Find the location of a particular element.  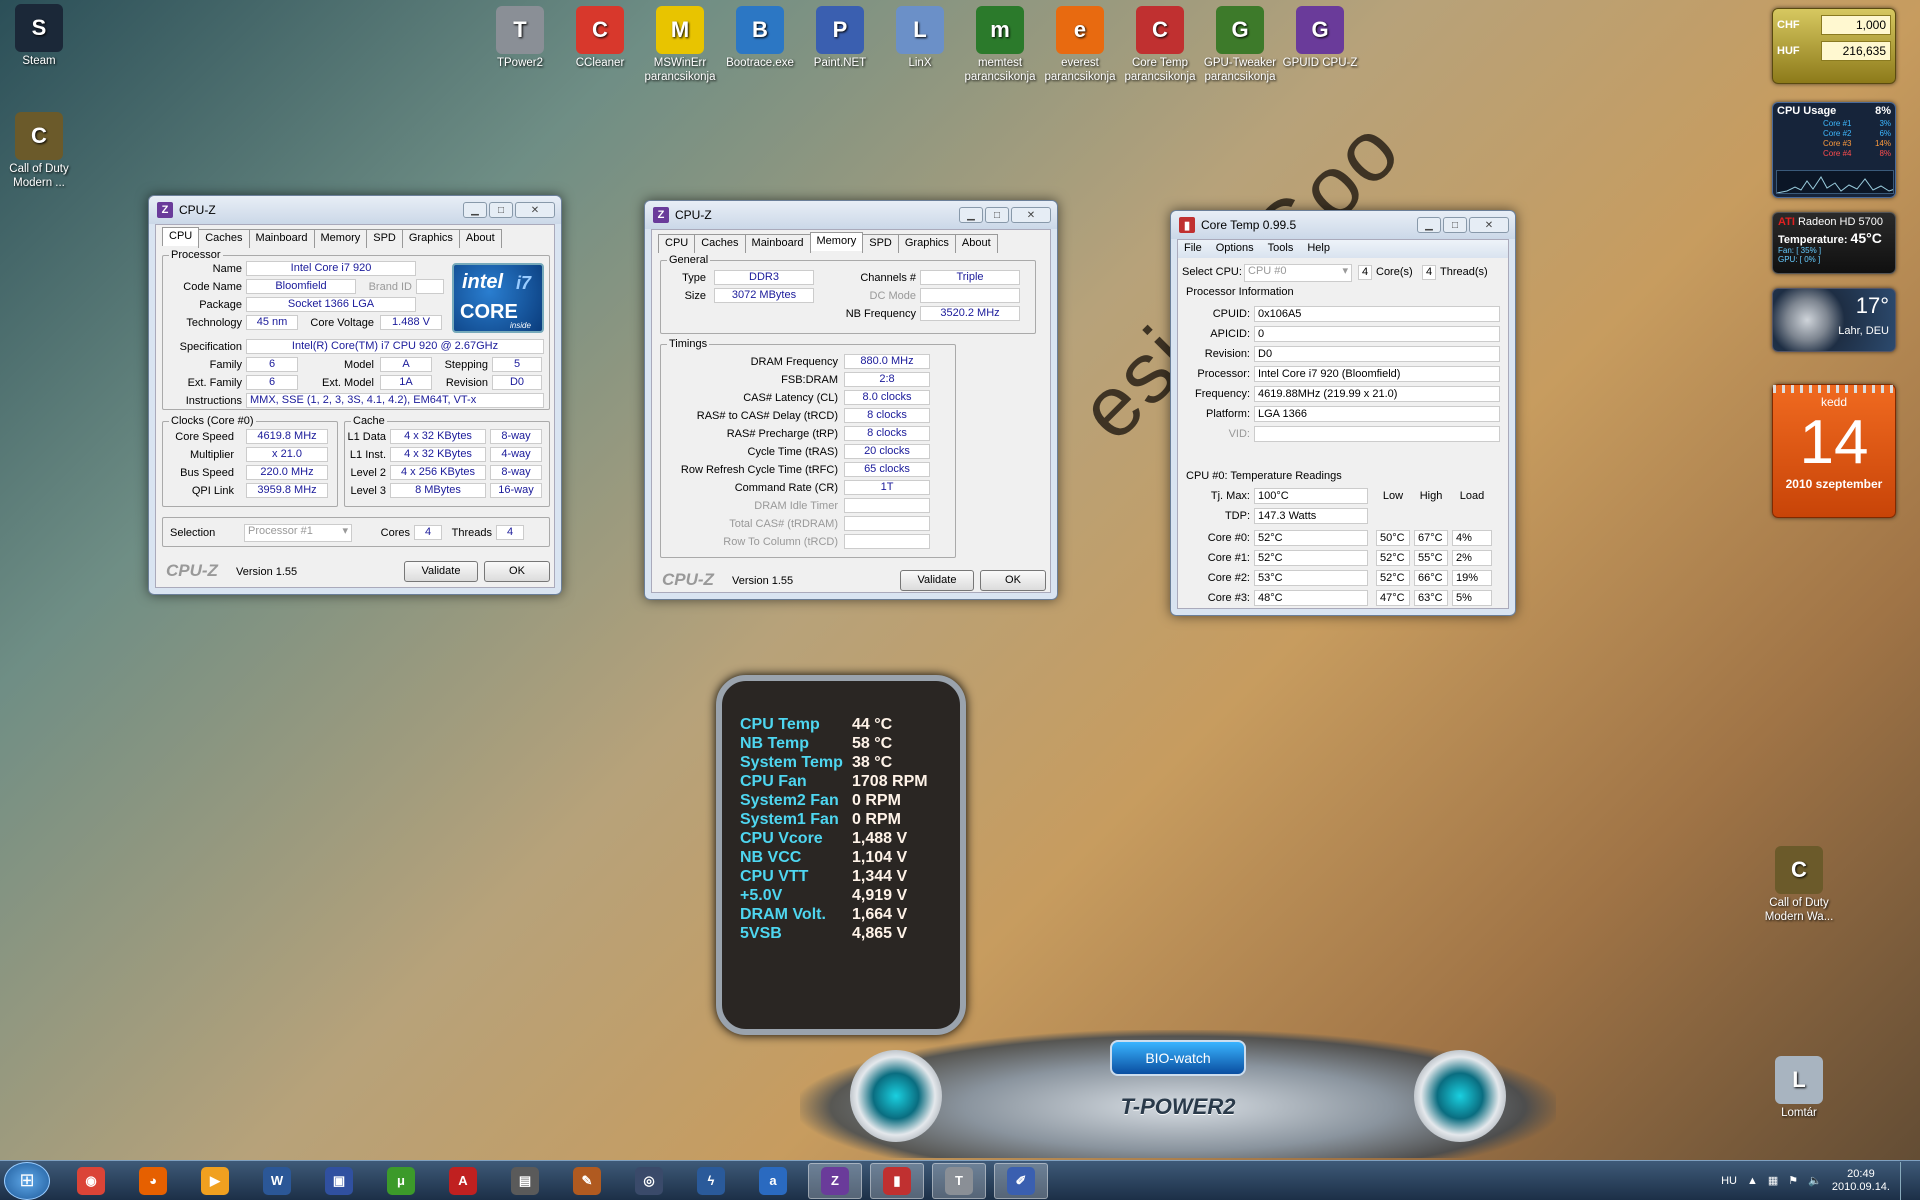

menu-help: Help is located at coordinates (1318, 249).